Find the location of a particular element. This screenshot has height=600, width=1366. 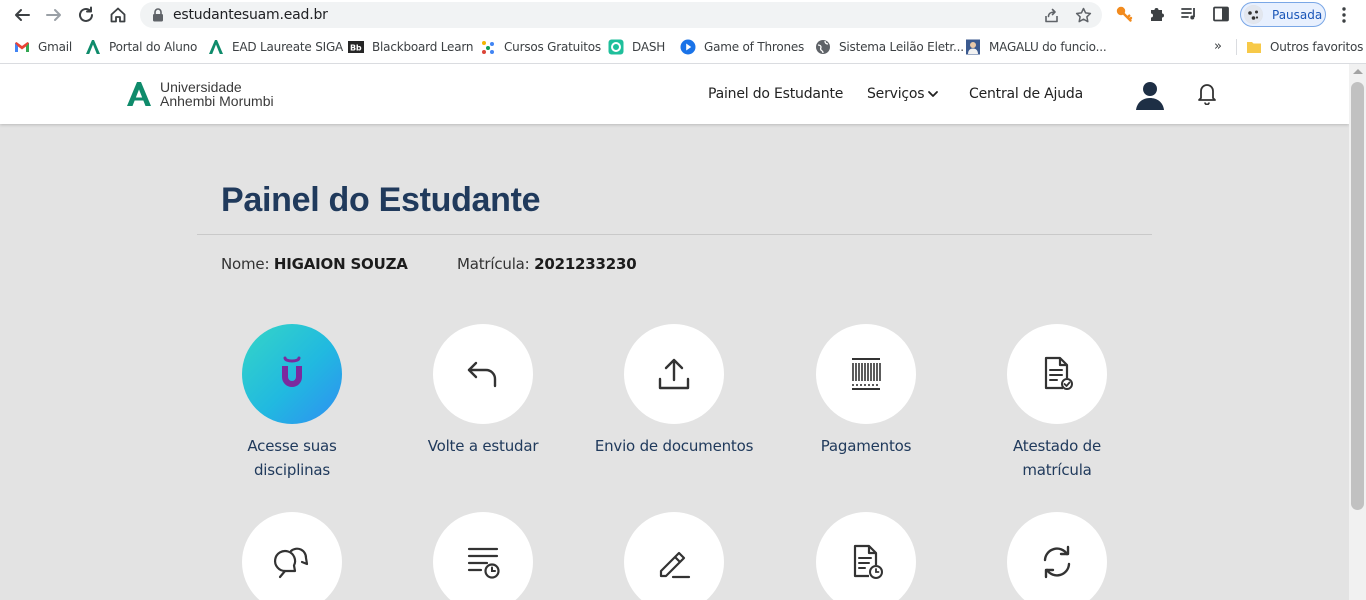

upload-icon is located at coordinates (674, 374).